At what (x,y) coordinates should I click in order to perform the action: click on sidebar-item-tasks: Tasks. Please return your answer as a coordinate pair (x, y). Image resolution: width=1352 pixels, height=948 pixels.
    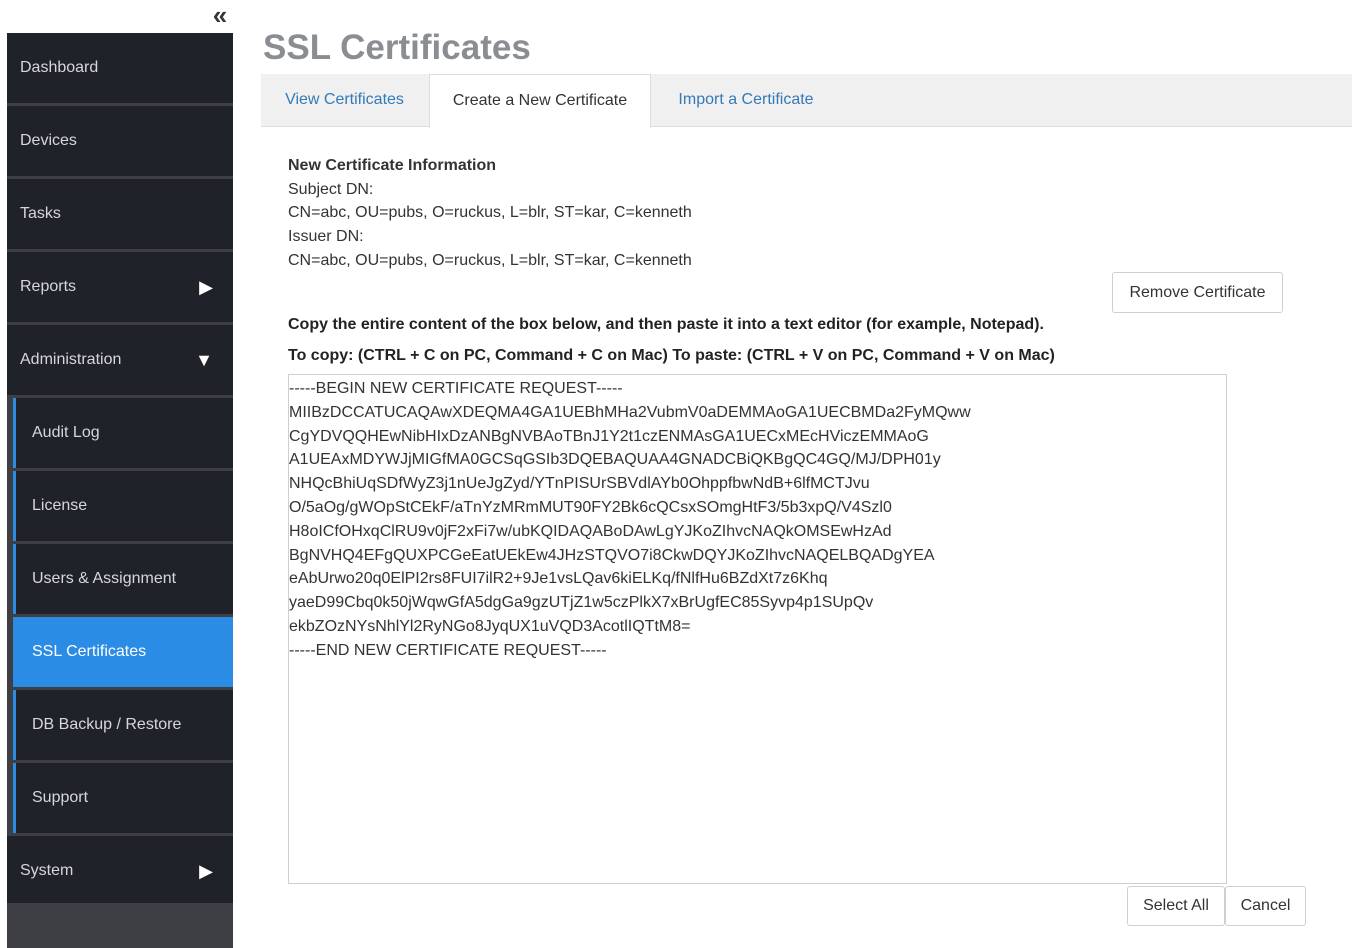
    Looking at the image, I should click on (120, 214).